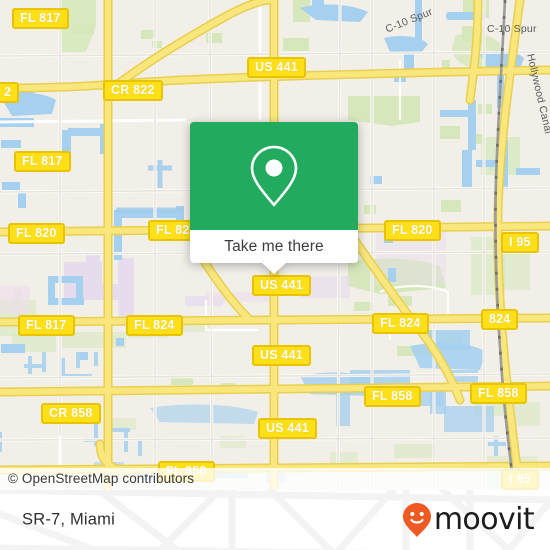  What do you see at coordinates (484, 519) in the screenshot?
I see `moovit-wordmark: moovit` at bounding box center [484, 519].